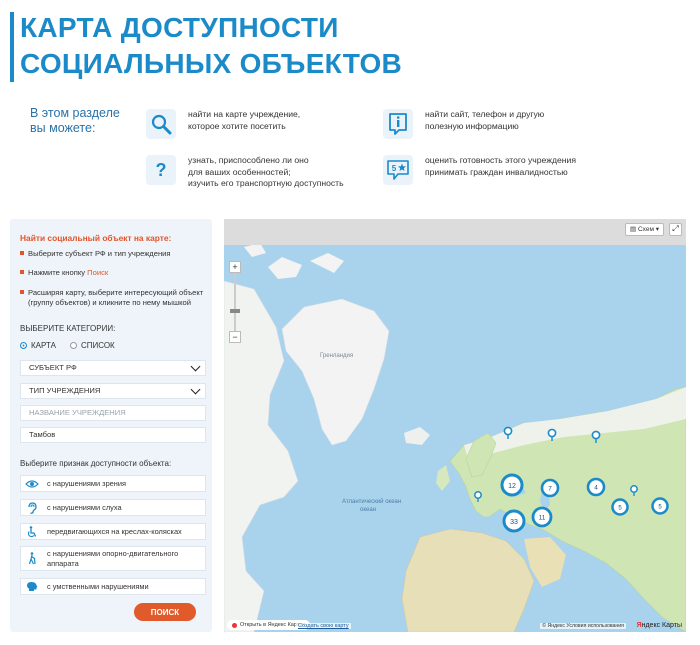 The height and width of the screenshot is (645, 700). What do you see at coordinates (77, 412) in the screenshot?
I see `institution-name-placeholder: НАЗВАНИЕ УЧРЕЖДЕНИЯ` at bounding box center [77, 412].